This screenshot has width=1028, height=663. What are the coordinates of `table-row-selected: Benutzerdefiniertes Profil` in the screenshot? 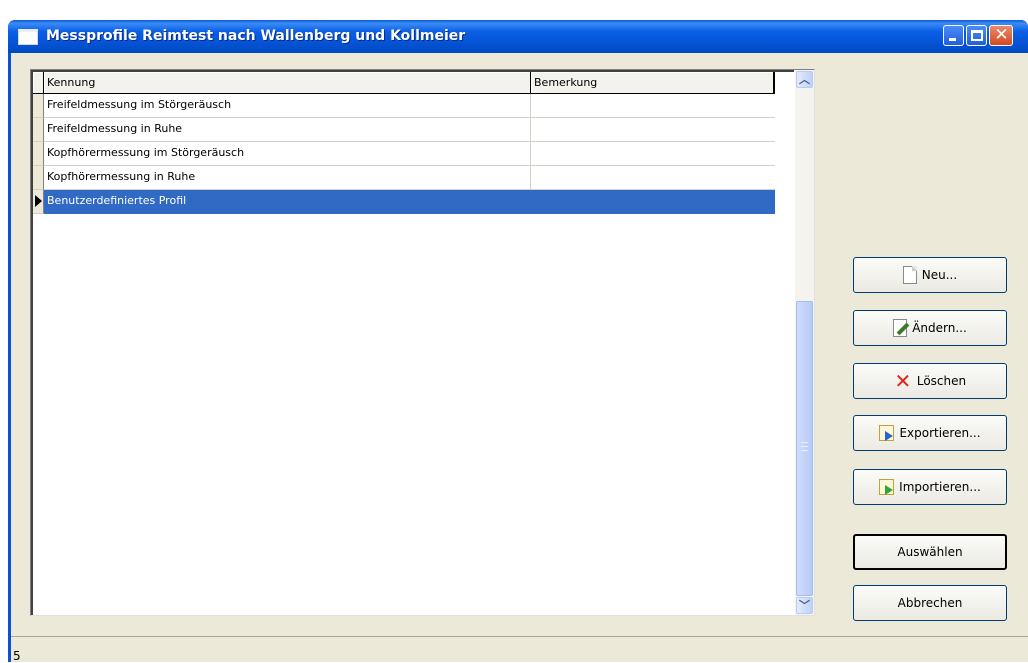 It's located at (404, 202).